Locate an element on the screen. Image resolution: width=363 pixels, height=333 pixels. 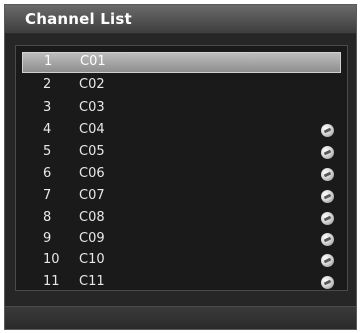
channel-number: 1 is located at coordinates (48, 61).